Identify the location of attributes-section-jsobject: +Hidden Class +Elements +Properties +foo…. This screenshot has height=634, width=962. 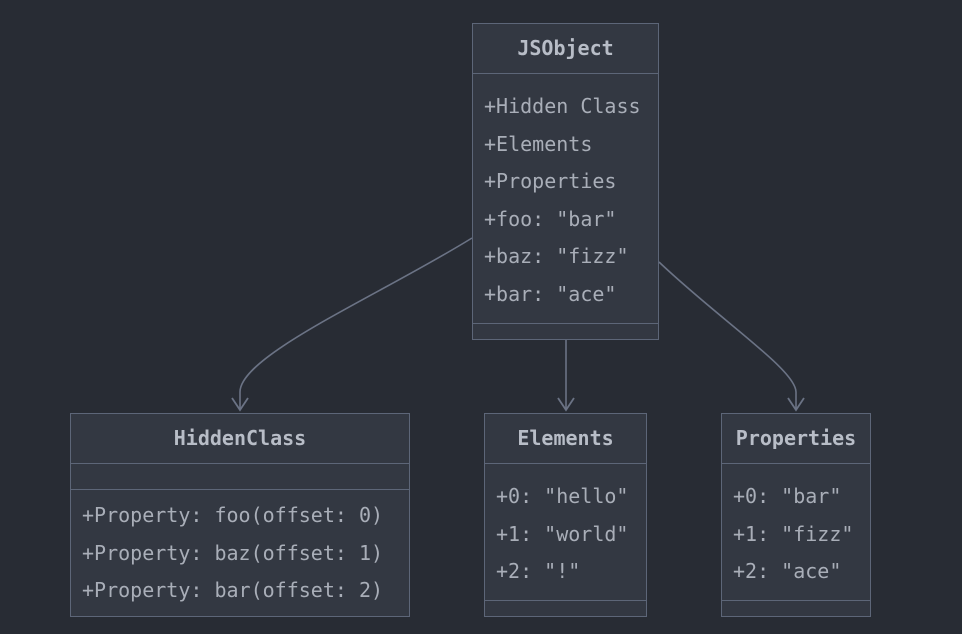
(565, 199).